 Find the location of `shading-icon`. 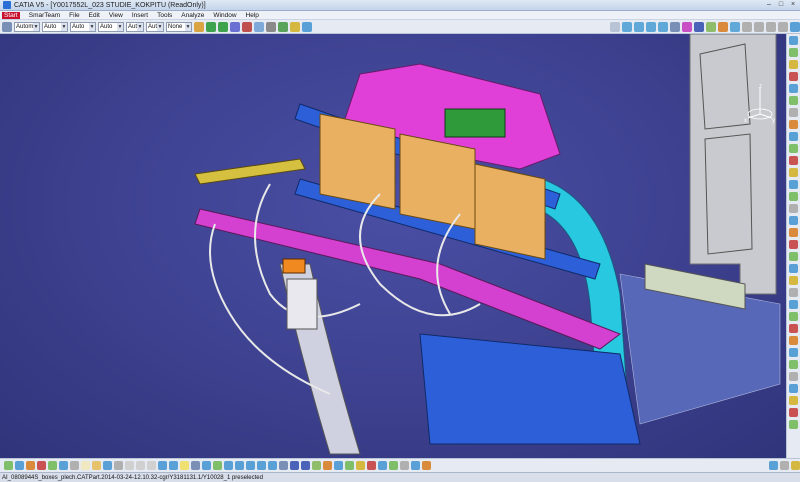

shading-icon is located at coordinates (699, 26).